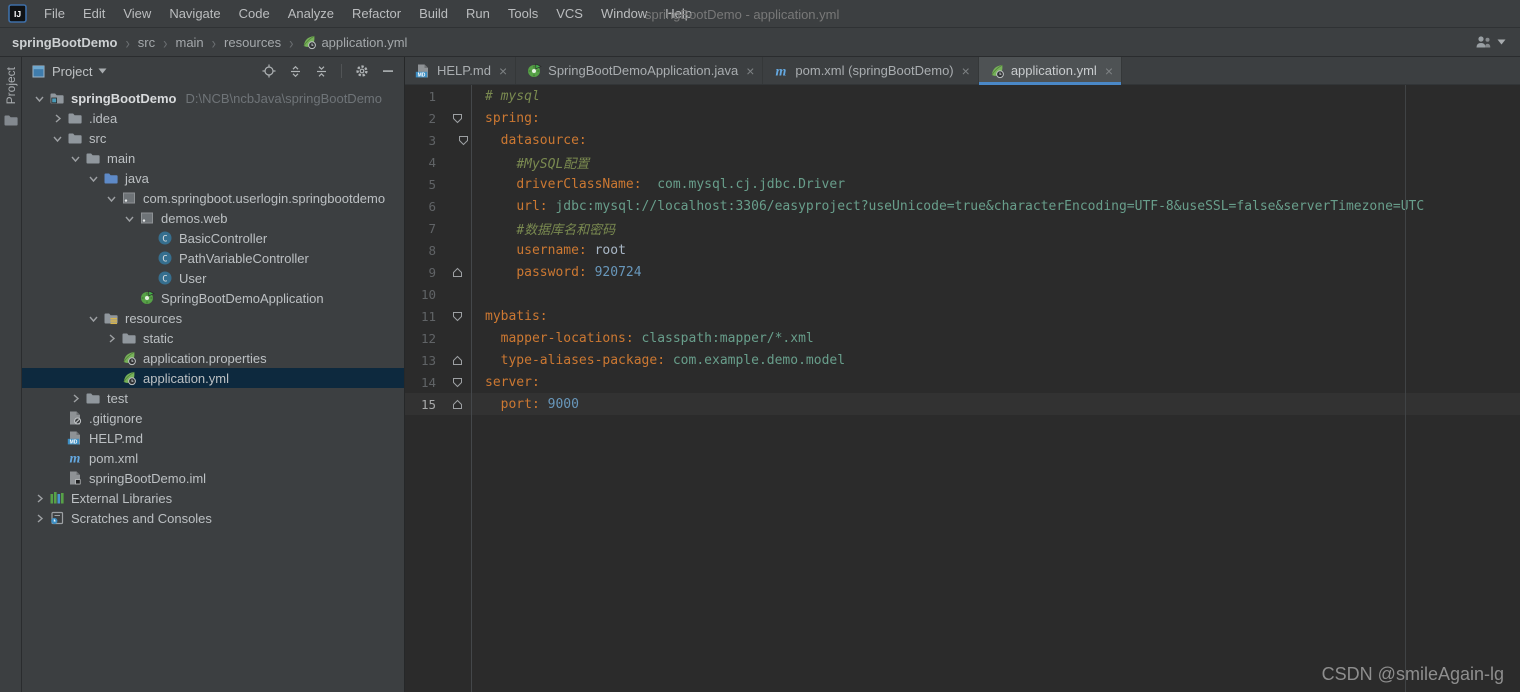  I want to click on code-line-9: 9 password: 920724, so click(962, 272).